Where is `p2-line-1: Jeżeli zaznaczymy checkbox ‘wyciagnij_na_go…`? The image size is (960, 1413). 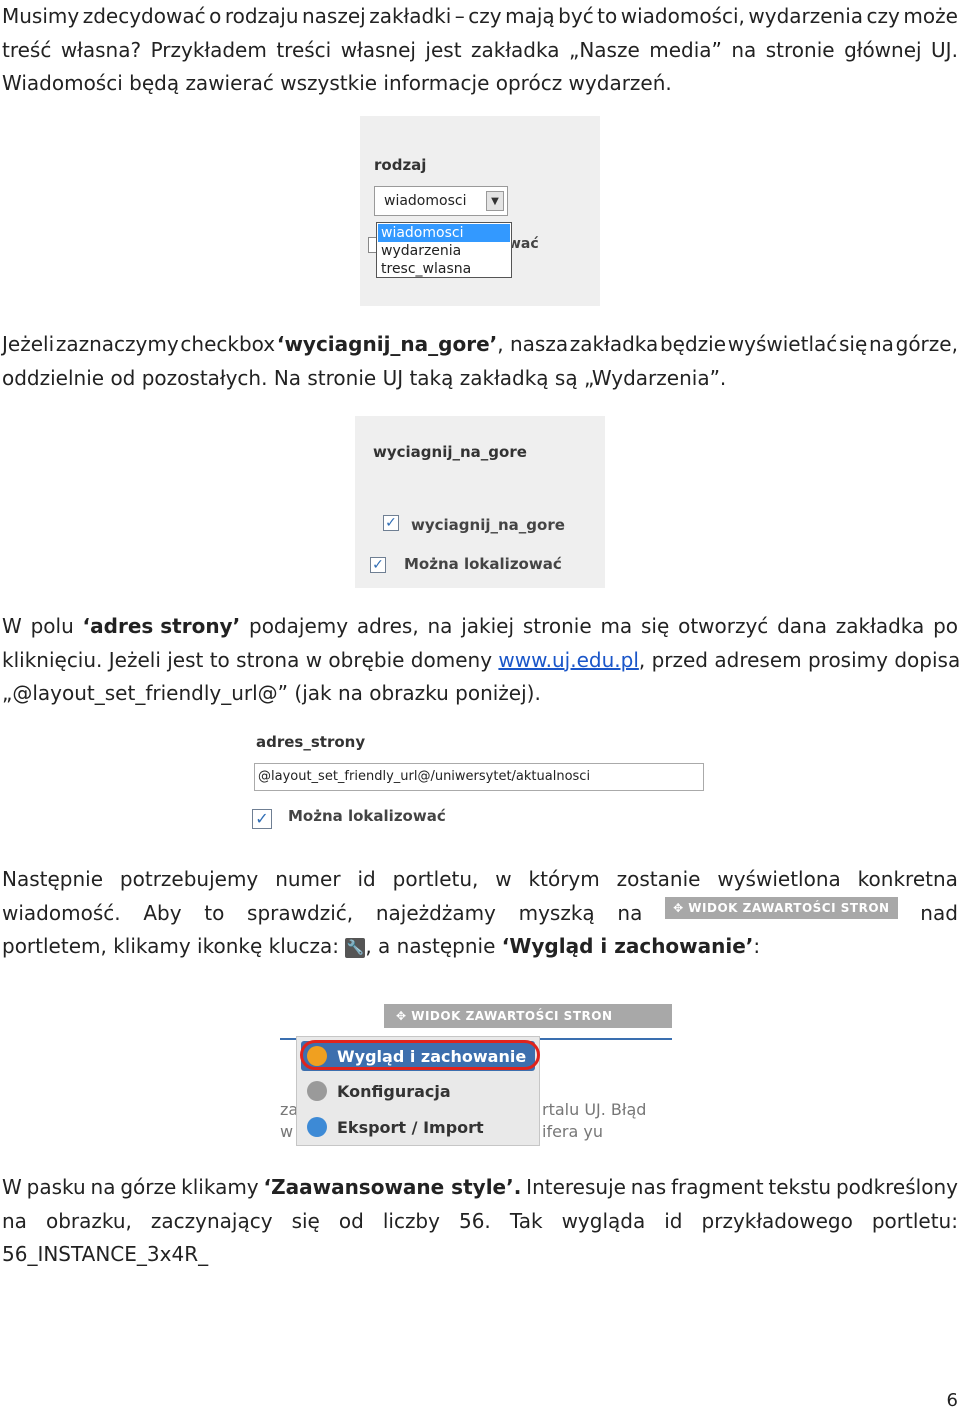 p2-line-1: Jeżeli zaznaczymy checkbox ‘wyciagnij_na_go… is located at coordinates (480, 344).